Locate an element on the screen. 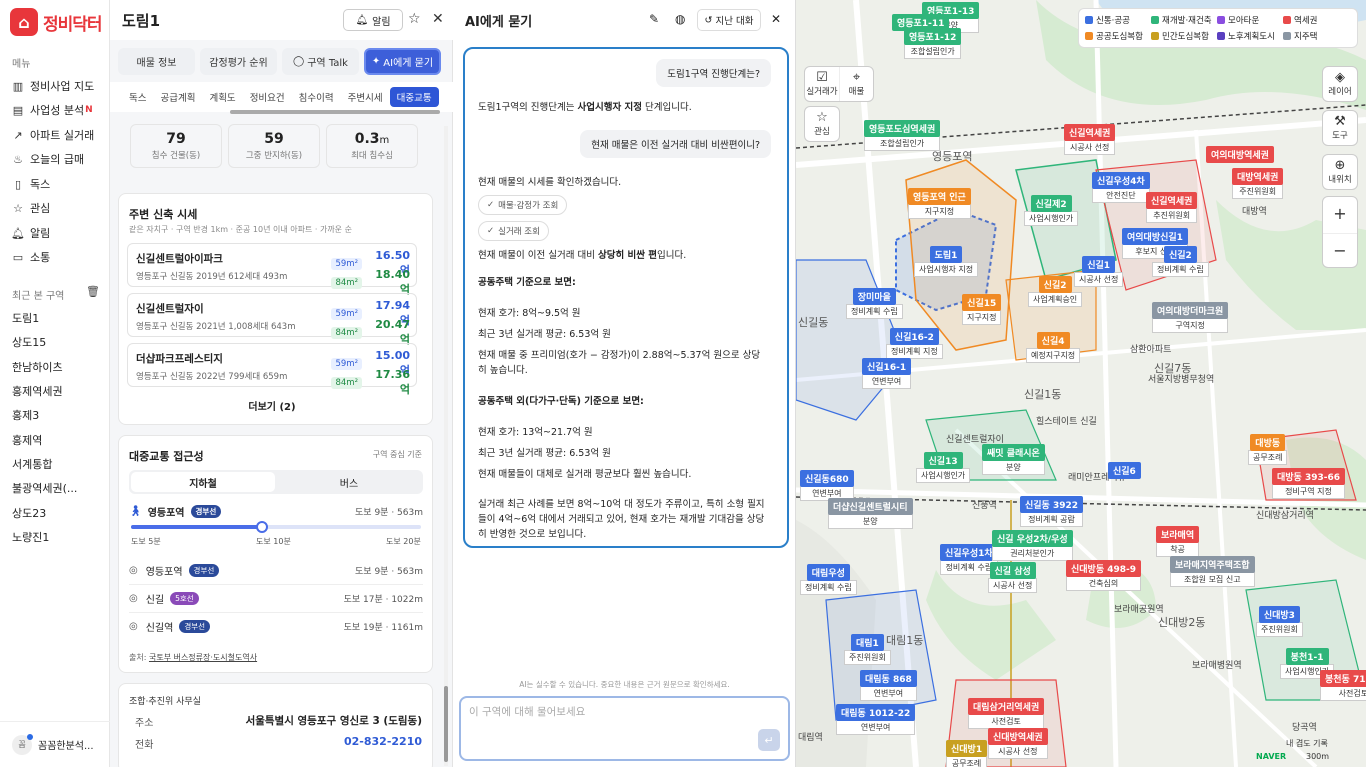 Image resolution: width=1366 pixels, height=767 pixels. legend-item: 공공도심복합 is located at coordinates (1118, 36).